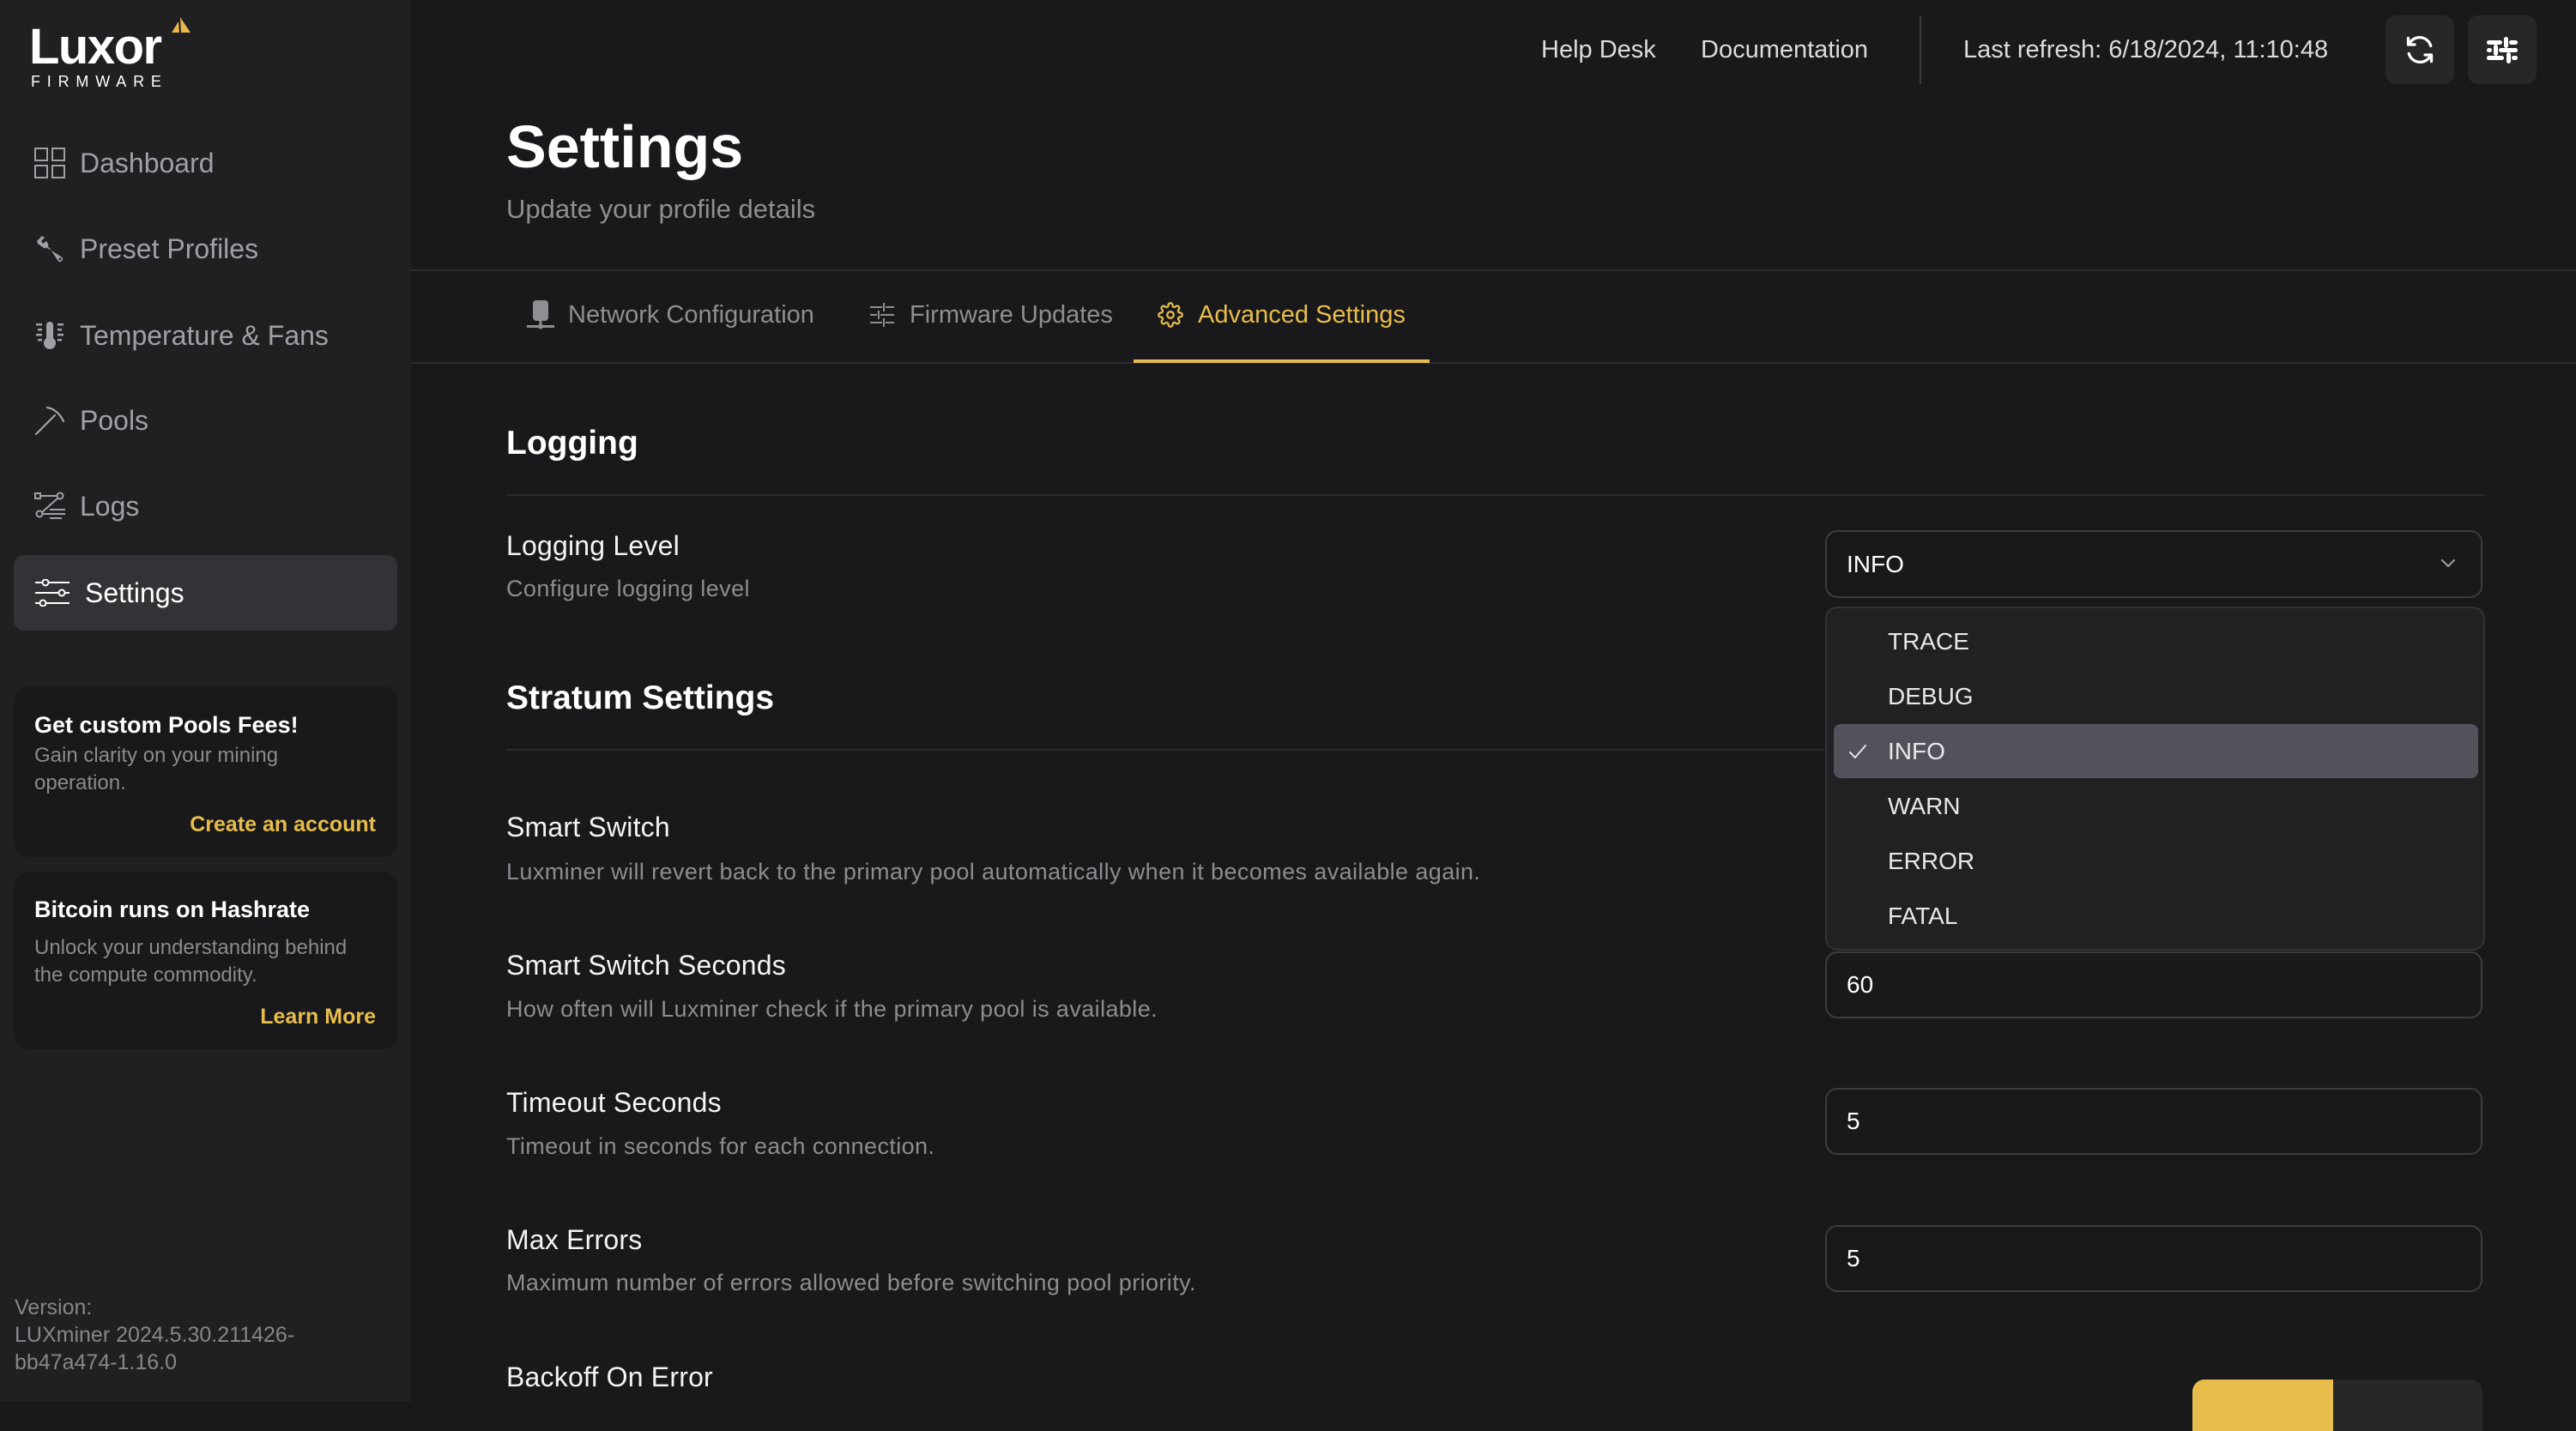 Image resolution: width=2576 pixels, height=1431 pixels. I want to click on last-refresh-text: Last refresh: 6/18/2024, 11:10:48, so click(2146, 49).